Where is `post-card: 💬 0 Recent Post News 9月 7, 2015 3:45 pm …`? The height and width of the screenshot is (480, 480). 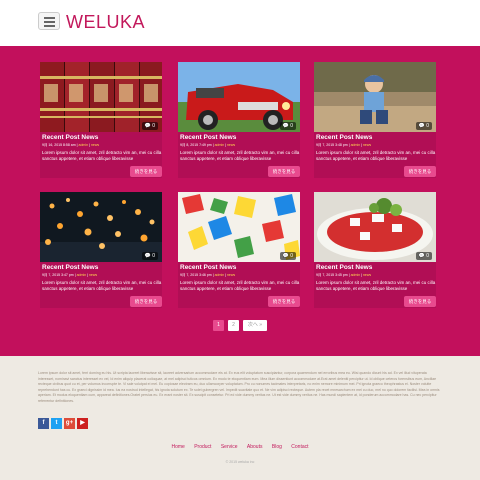 post-card: 💬 0 Recent Post News 9月 7, 2015 3:45 pm … is located at coordinates (375, 250).